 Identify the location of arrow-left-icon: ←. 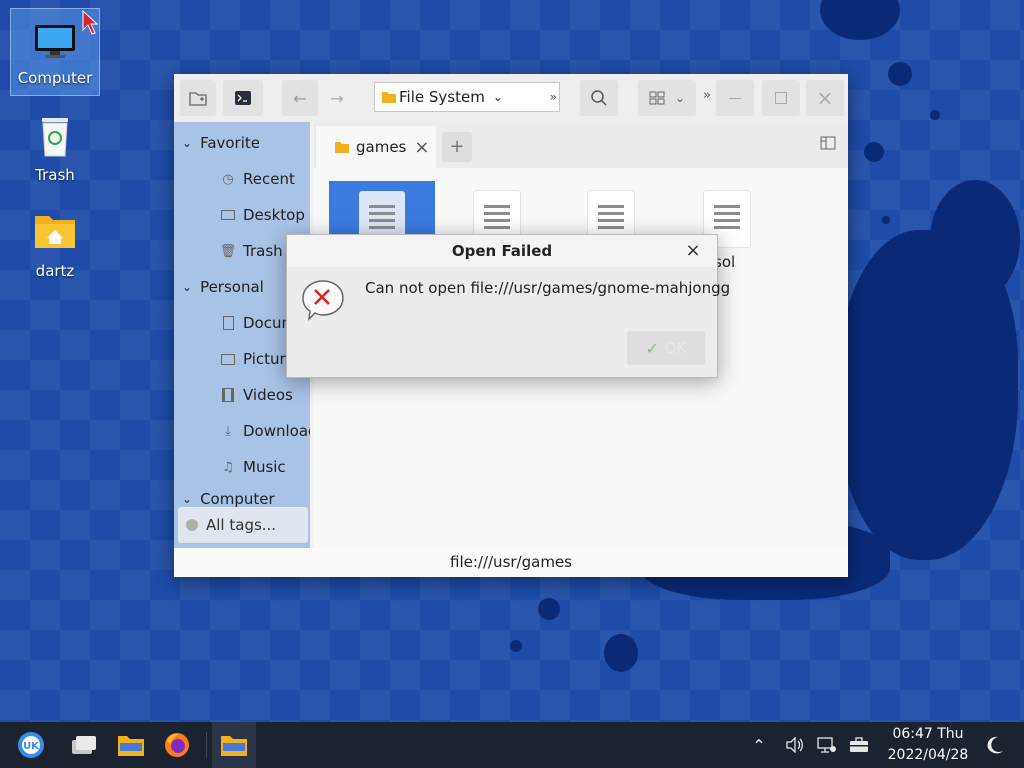
(300, 98).